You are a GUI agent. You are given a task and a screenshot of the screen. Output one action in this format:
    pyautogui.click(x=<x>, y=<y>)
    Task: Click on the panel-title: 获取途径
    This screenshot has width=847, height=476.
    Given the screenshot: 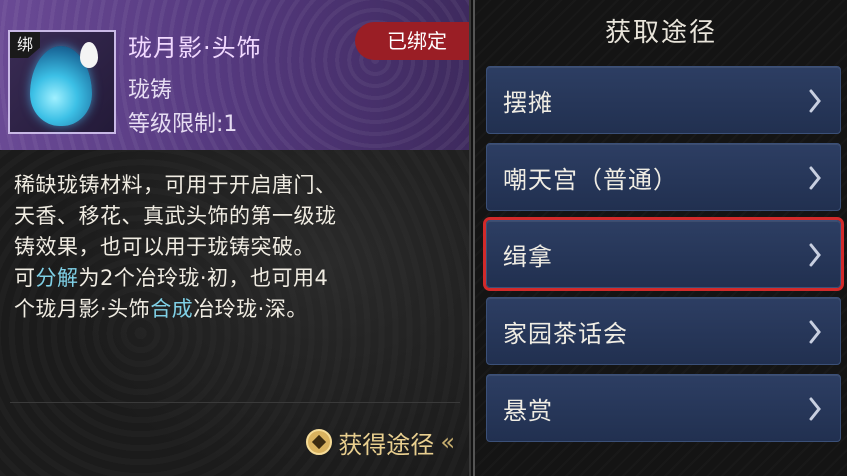 What is the action you would take?
    pyautogui.click(x=660, y=33)
    